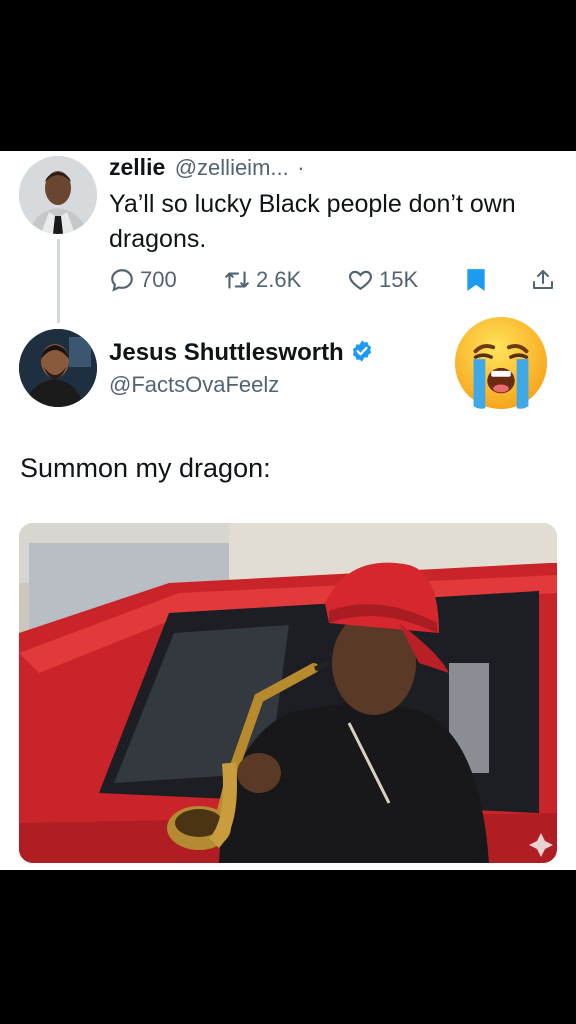 The width and height of the screenshot is (576, 1024). Describe the element at coordinates (501, 365) in the screenshot. I see `loudly-crying-face-icon` at that location.